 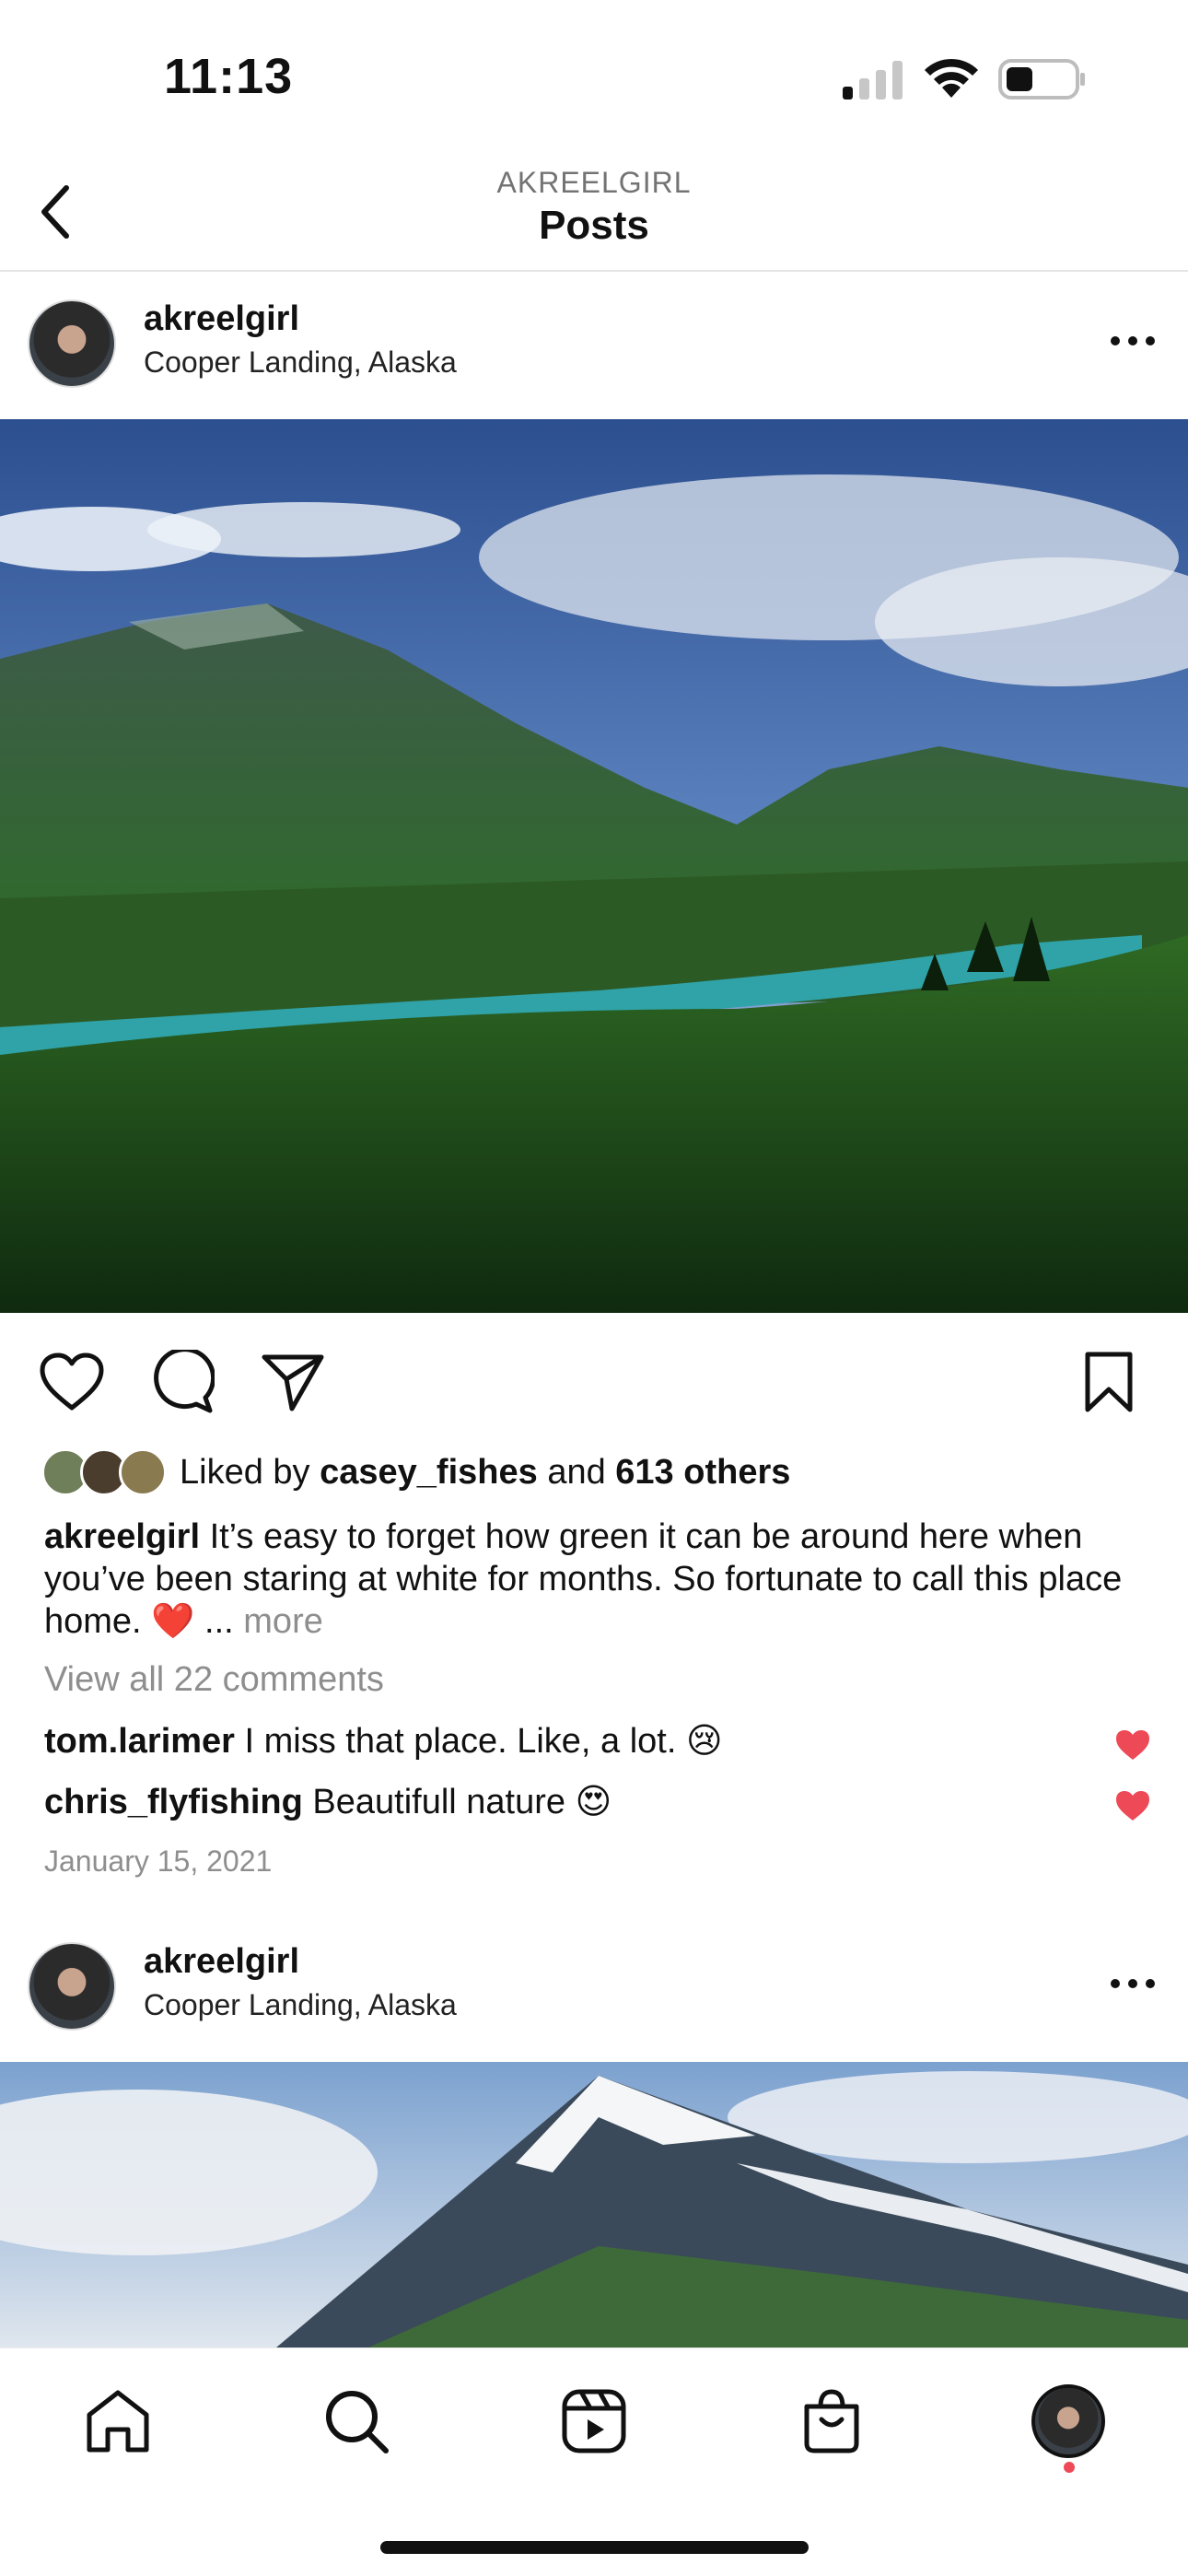 I want to click on caption-username: akreelgirl, so click(x=122, y=1536).